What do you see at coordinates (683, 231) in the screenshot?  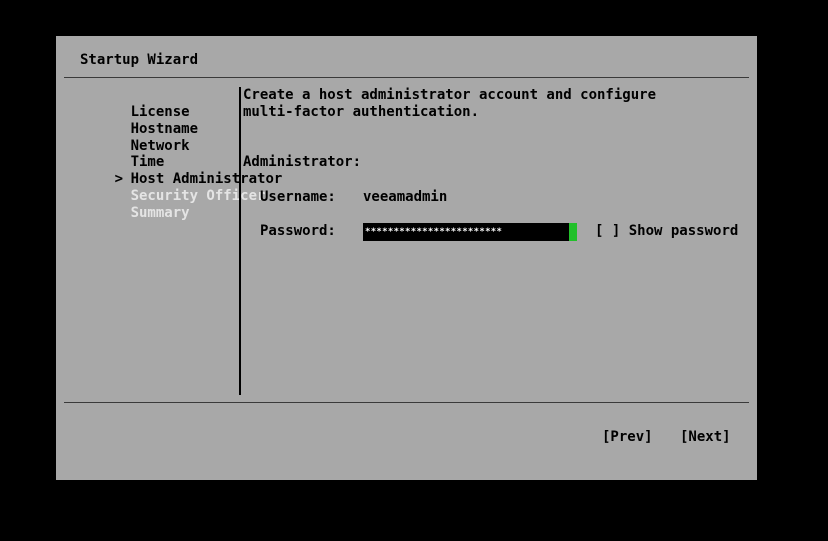 I see `show-password-label: Show password` at bounding box center [683, 231].